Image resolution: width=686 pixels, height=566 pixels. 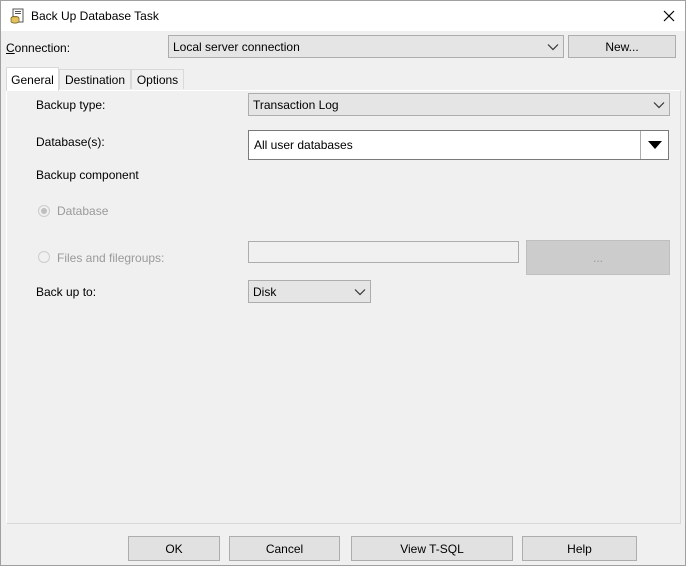 I want to click on tab-options: Options, so click(x=157, y=79).